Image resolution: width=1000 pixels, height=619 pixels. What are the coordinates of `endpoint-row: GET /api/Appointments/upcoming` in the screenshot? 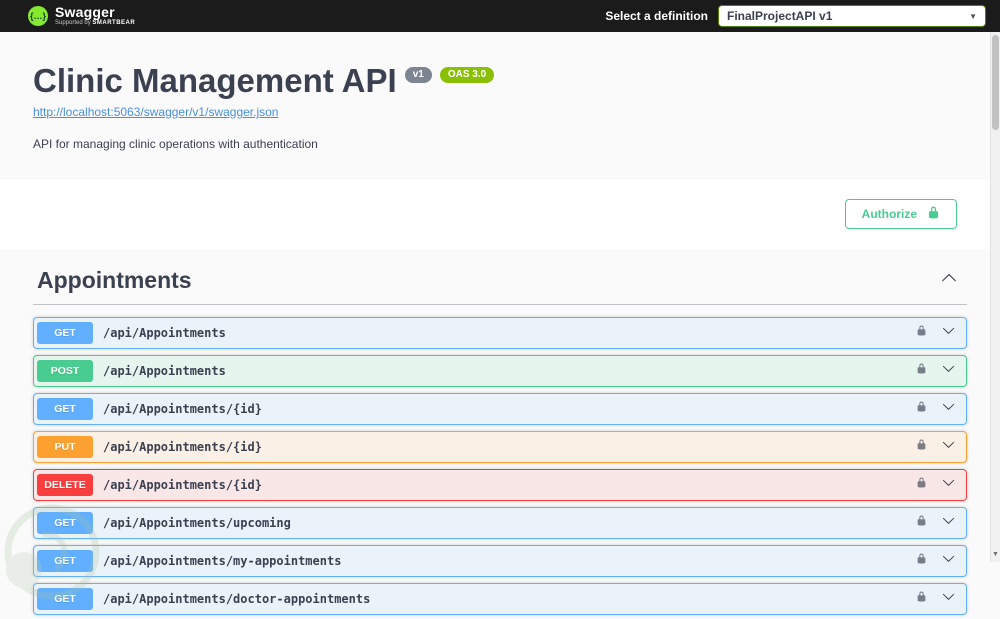 It's located at (500, 523).